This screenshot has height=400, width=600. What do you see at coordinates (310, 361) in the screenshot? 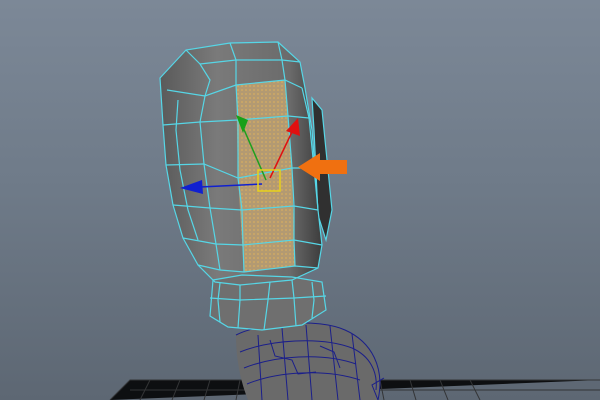
I see `lower-mesh` at bounding box center [310, 361].